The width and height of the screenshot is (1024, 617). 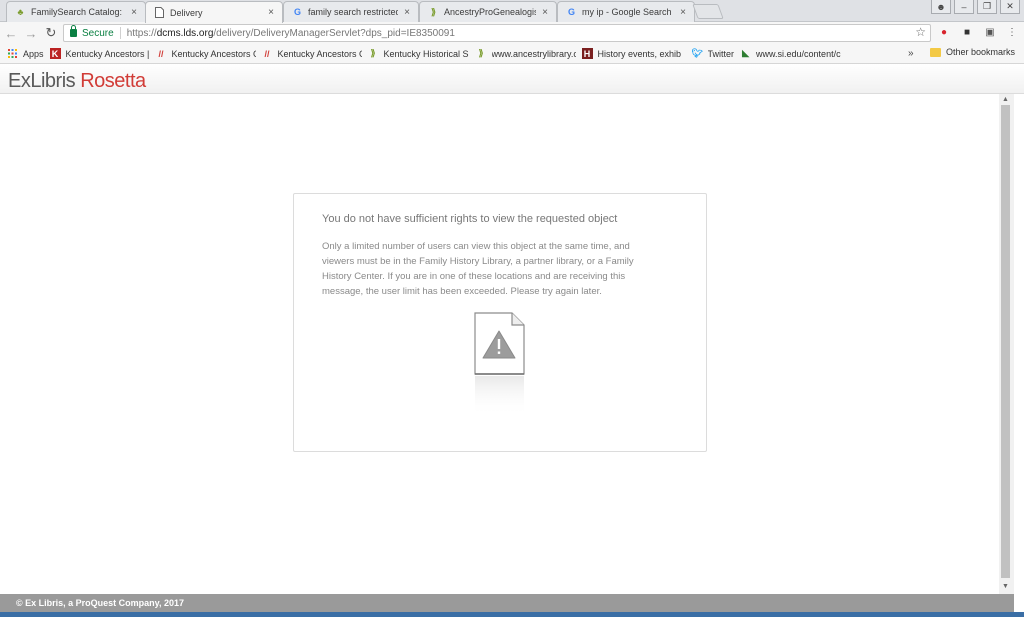 What do you see at coordinates (987, 7) in the screenshot?
I see `restore-icon: ❐` at bounding box center [987, 7].